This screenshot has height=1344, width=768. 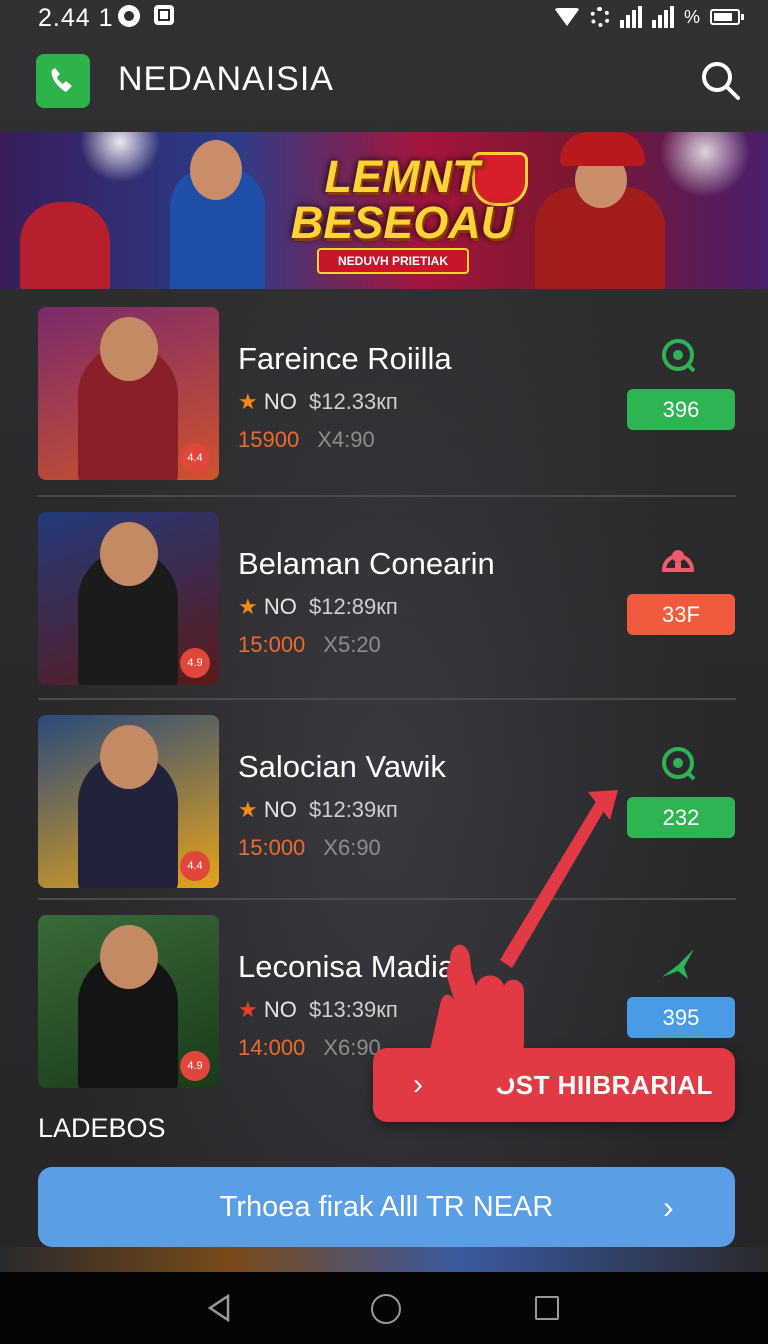 What do you see at coordinates (402, 222) in the screenshot?
I see `banner-title-line2: BESEOAU` at bounding box center [402, 222].